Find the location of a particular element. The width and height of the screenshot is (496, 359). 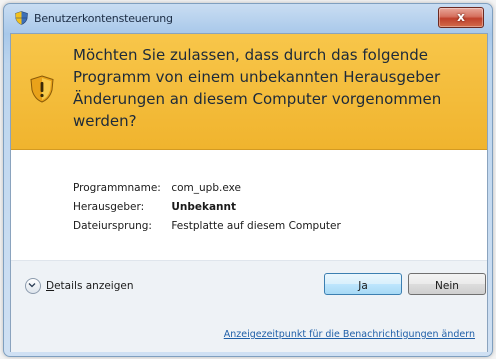

show-details-hotkey: D is located at coordinates (50, 286).